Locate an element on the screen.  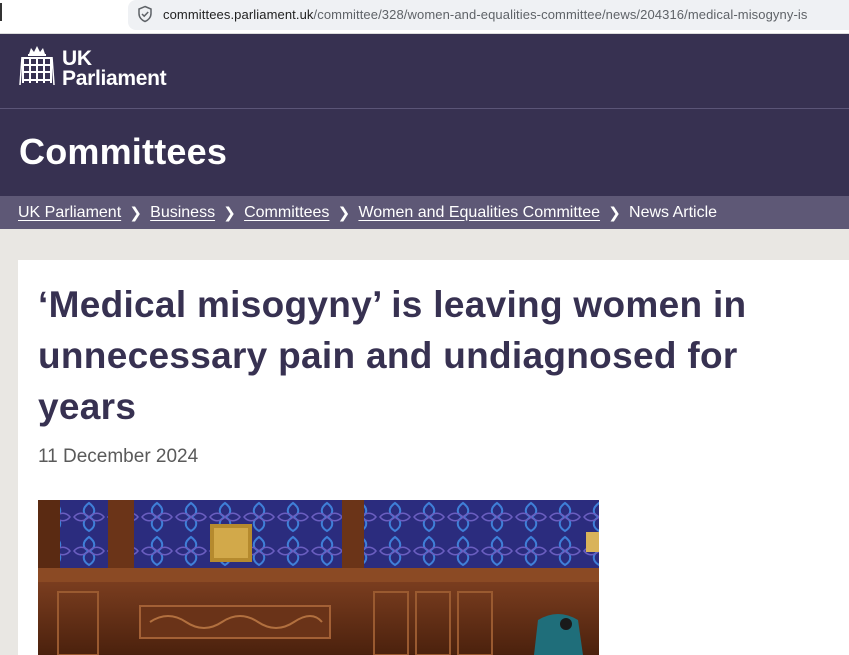
breadcrumb-business: Business is located at coordinates (182, 213).